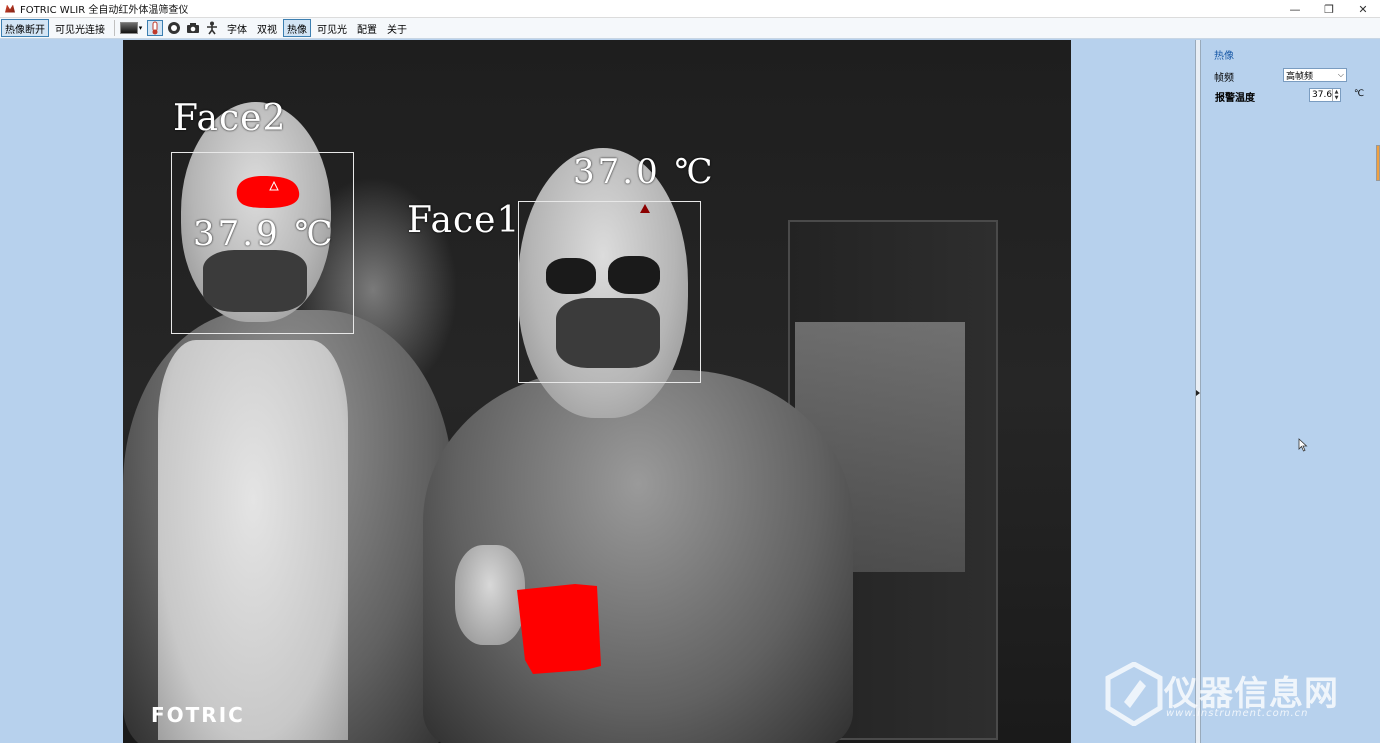 The width and height of the screenshot is (1380, 743). I want to click on palette-swatch-icon, so click(128, 28).